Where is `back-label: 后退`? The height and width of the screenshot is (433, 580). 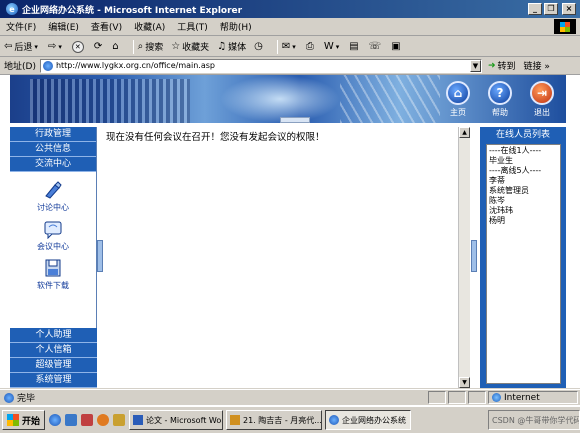
back-label: 后退 is located at coordinates (23, 48).